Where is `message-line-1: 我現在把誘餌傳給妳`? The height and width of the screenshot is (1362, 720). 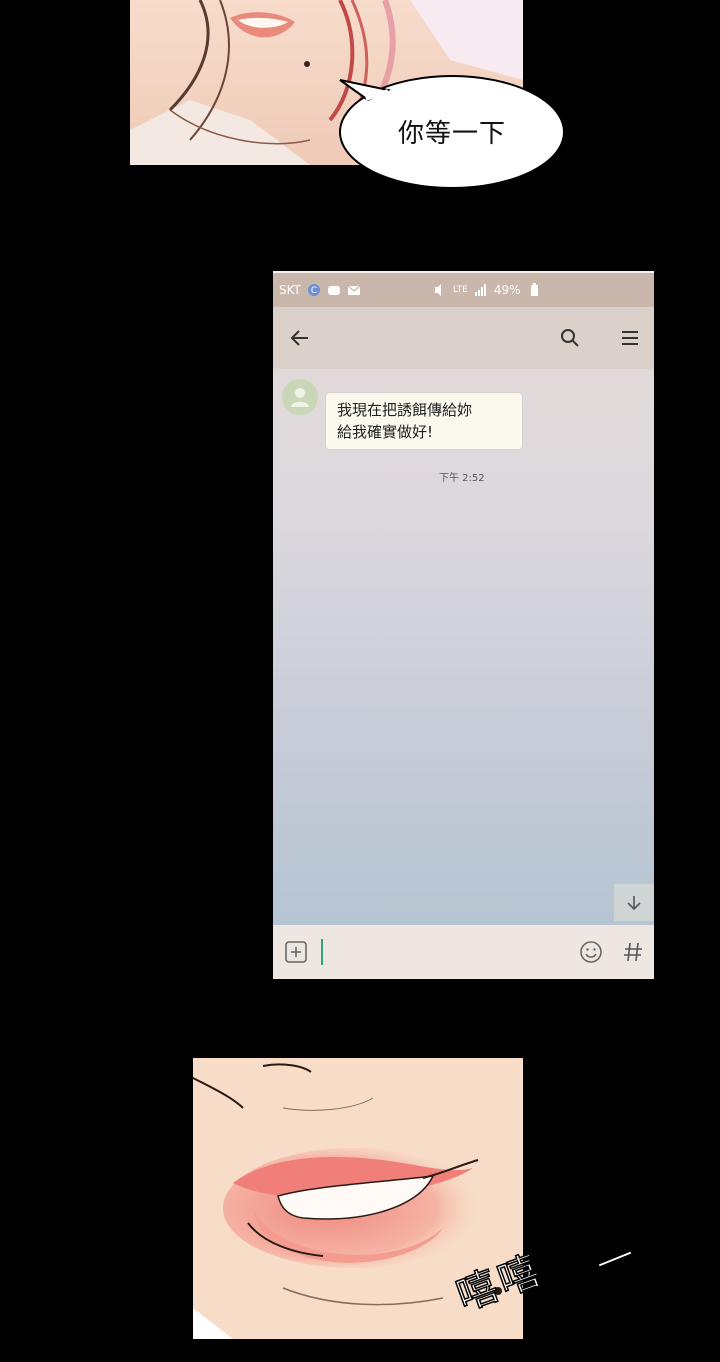 message-line-1: 我現在把誘餌傳給妳 is located at coordinates (405, 410).